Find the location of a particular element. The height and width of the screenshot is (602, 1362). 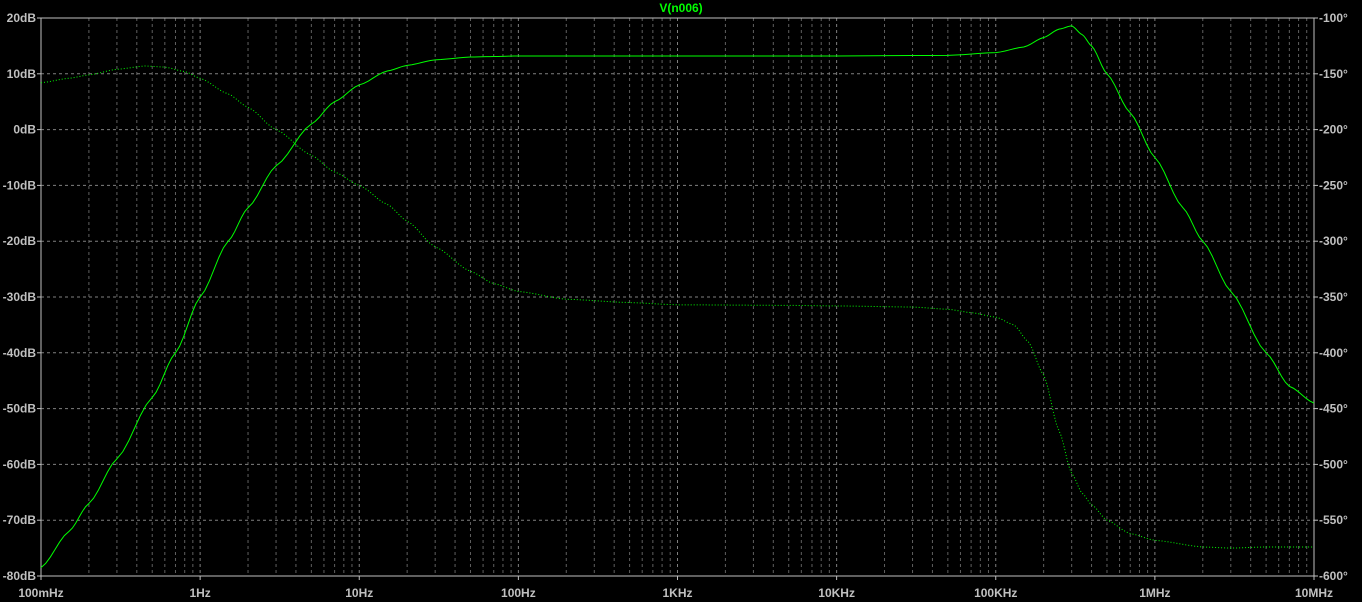

y-right-tick-label: -350° is located at coordinates (1333, 297).